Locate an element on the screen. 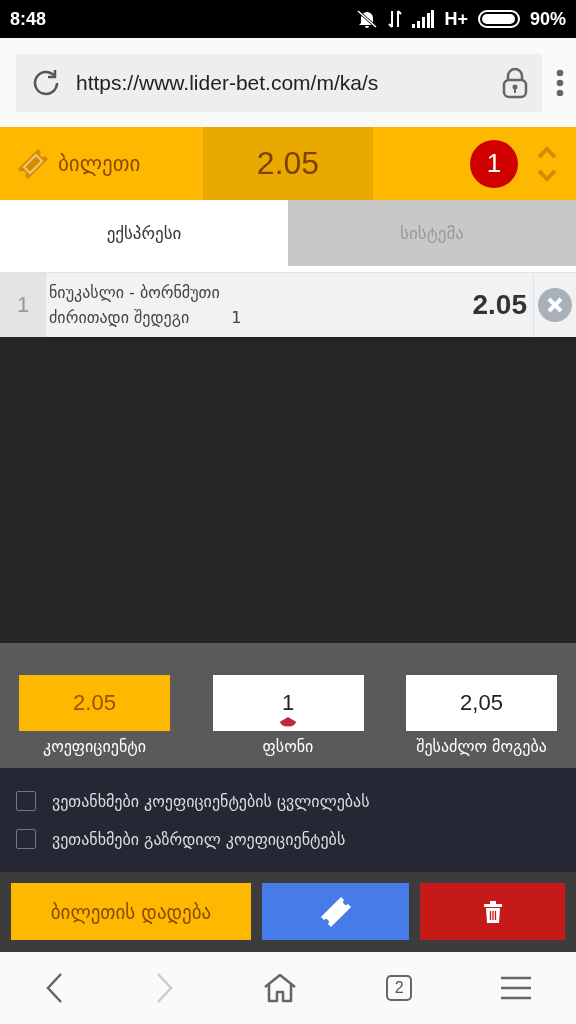 The height and width of the screenshot is (1024, 576). clock: 8:48 is located at coordinates (28, 19).